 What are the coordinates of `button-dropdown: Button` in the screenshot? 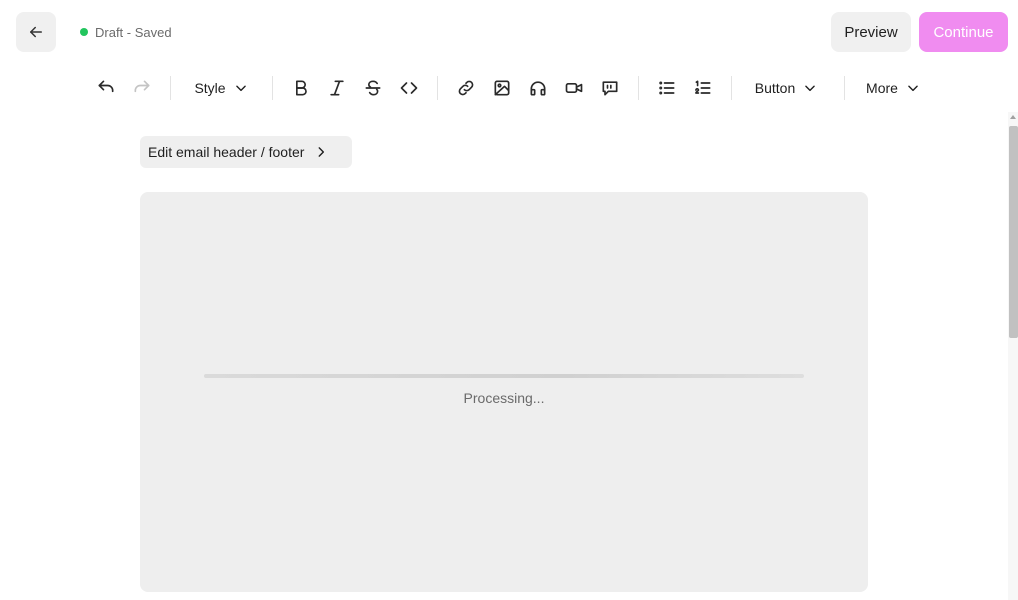 It's located at (786, 88).